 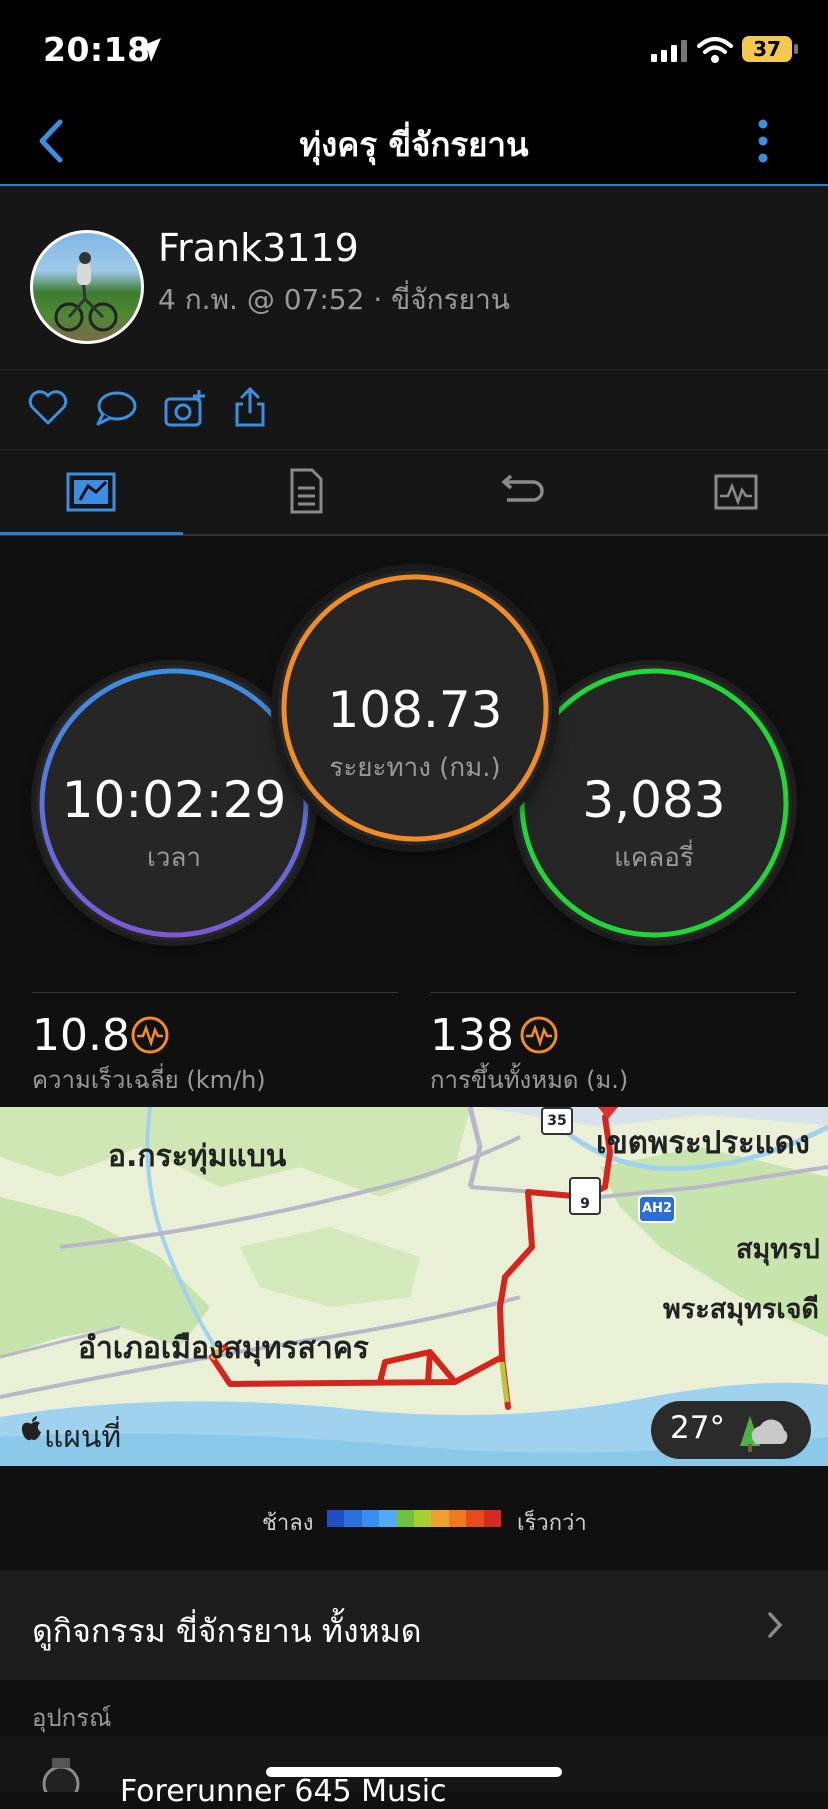 I want to click on legend-fast-label: เร็วกว่า, so click(x=552, y=1523).